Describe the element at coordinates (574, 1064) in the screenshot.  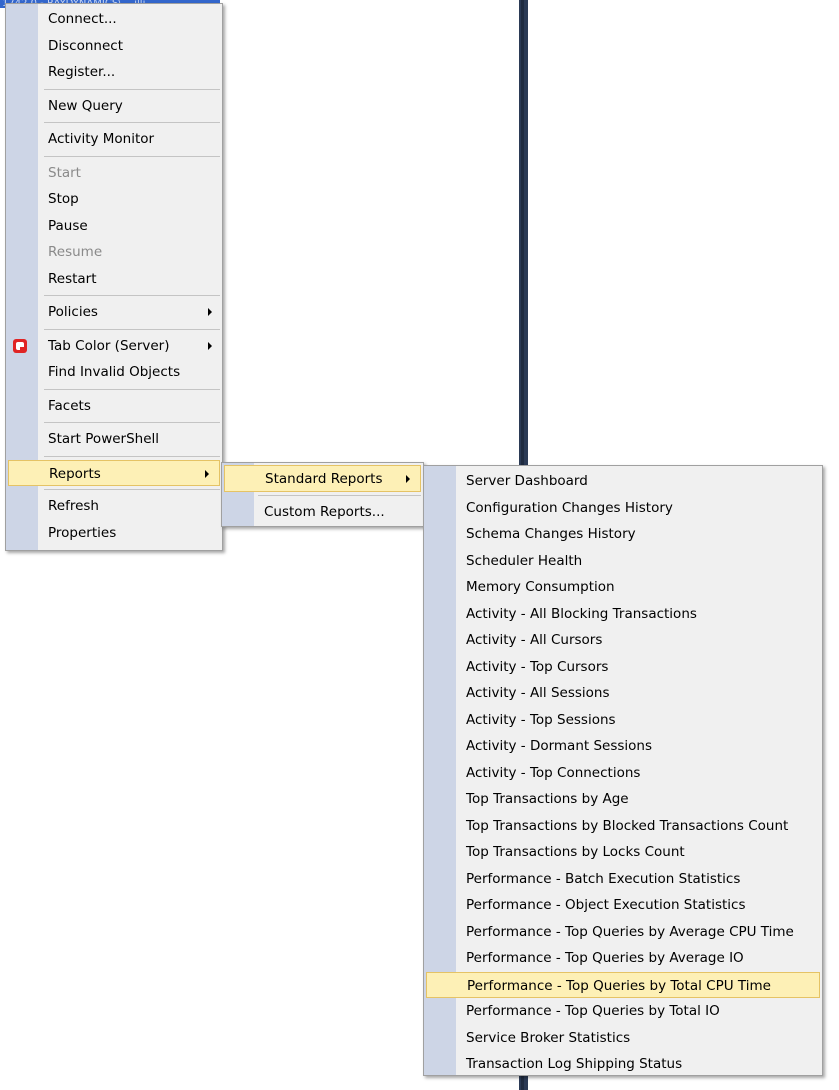
I see `menu-item-label: Transaction Log Shipping Status` at that location.